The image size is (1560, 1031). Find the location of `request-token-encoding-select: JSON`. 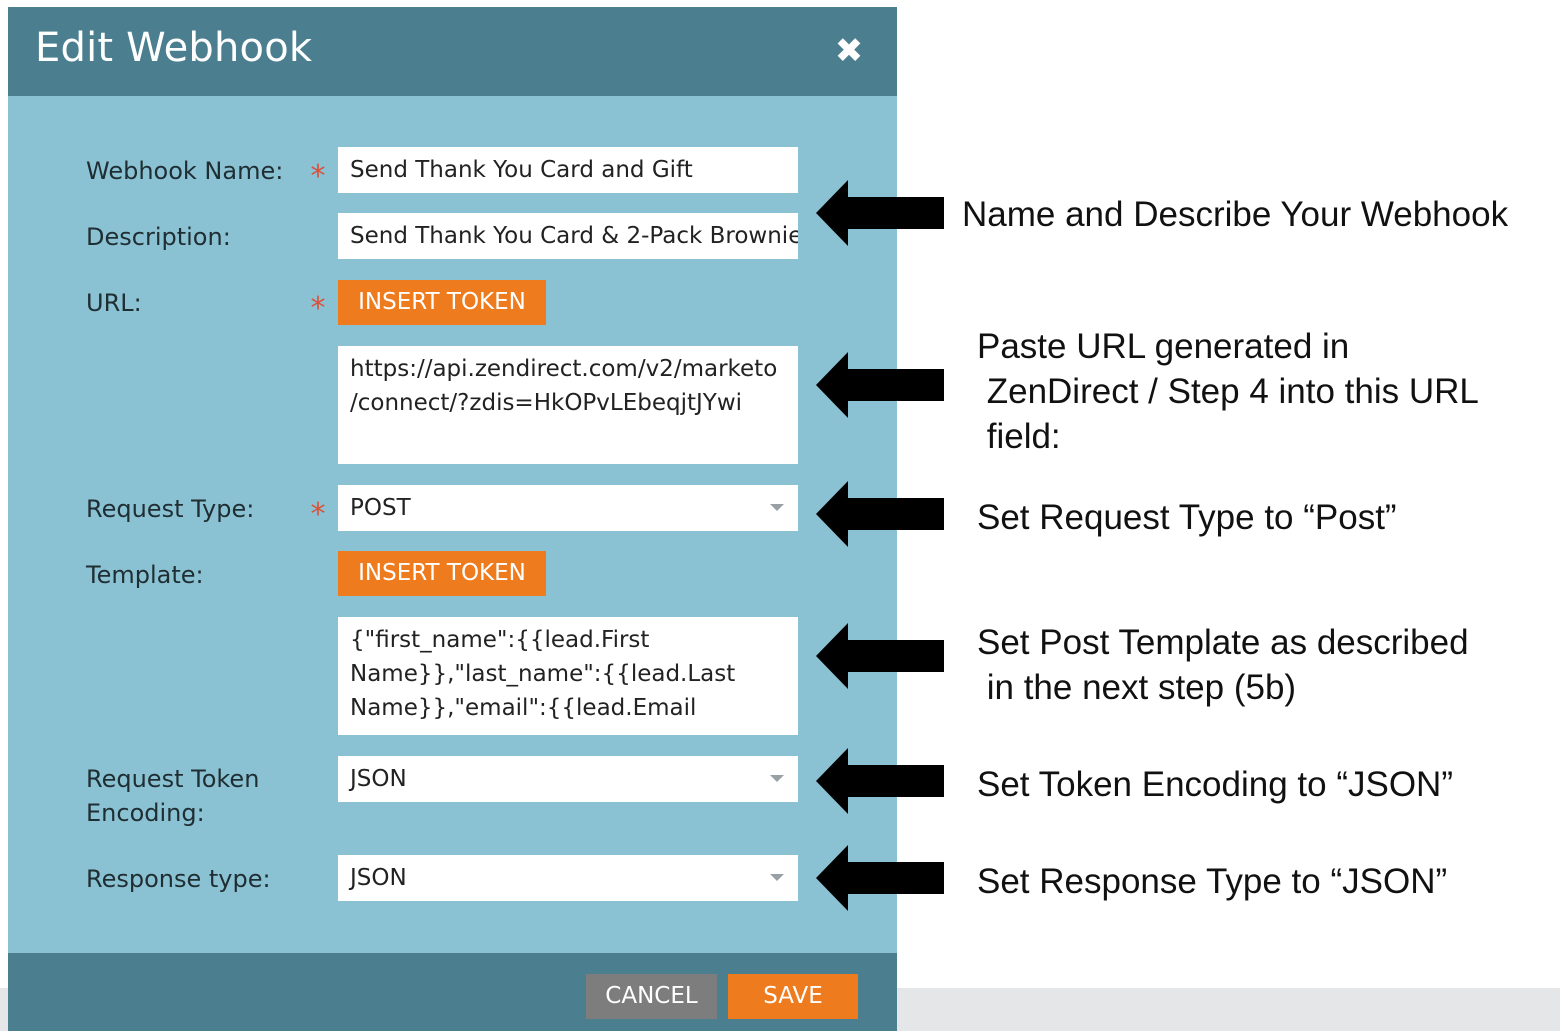

request-token-encoding-select: JSON is located at coordinates (568, 779).